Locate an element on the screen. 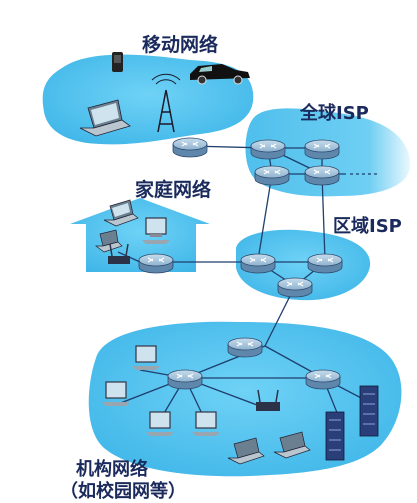  global-isp-label: 全球ISP is located at coordinates (334, 113).